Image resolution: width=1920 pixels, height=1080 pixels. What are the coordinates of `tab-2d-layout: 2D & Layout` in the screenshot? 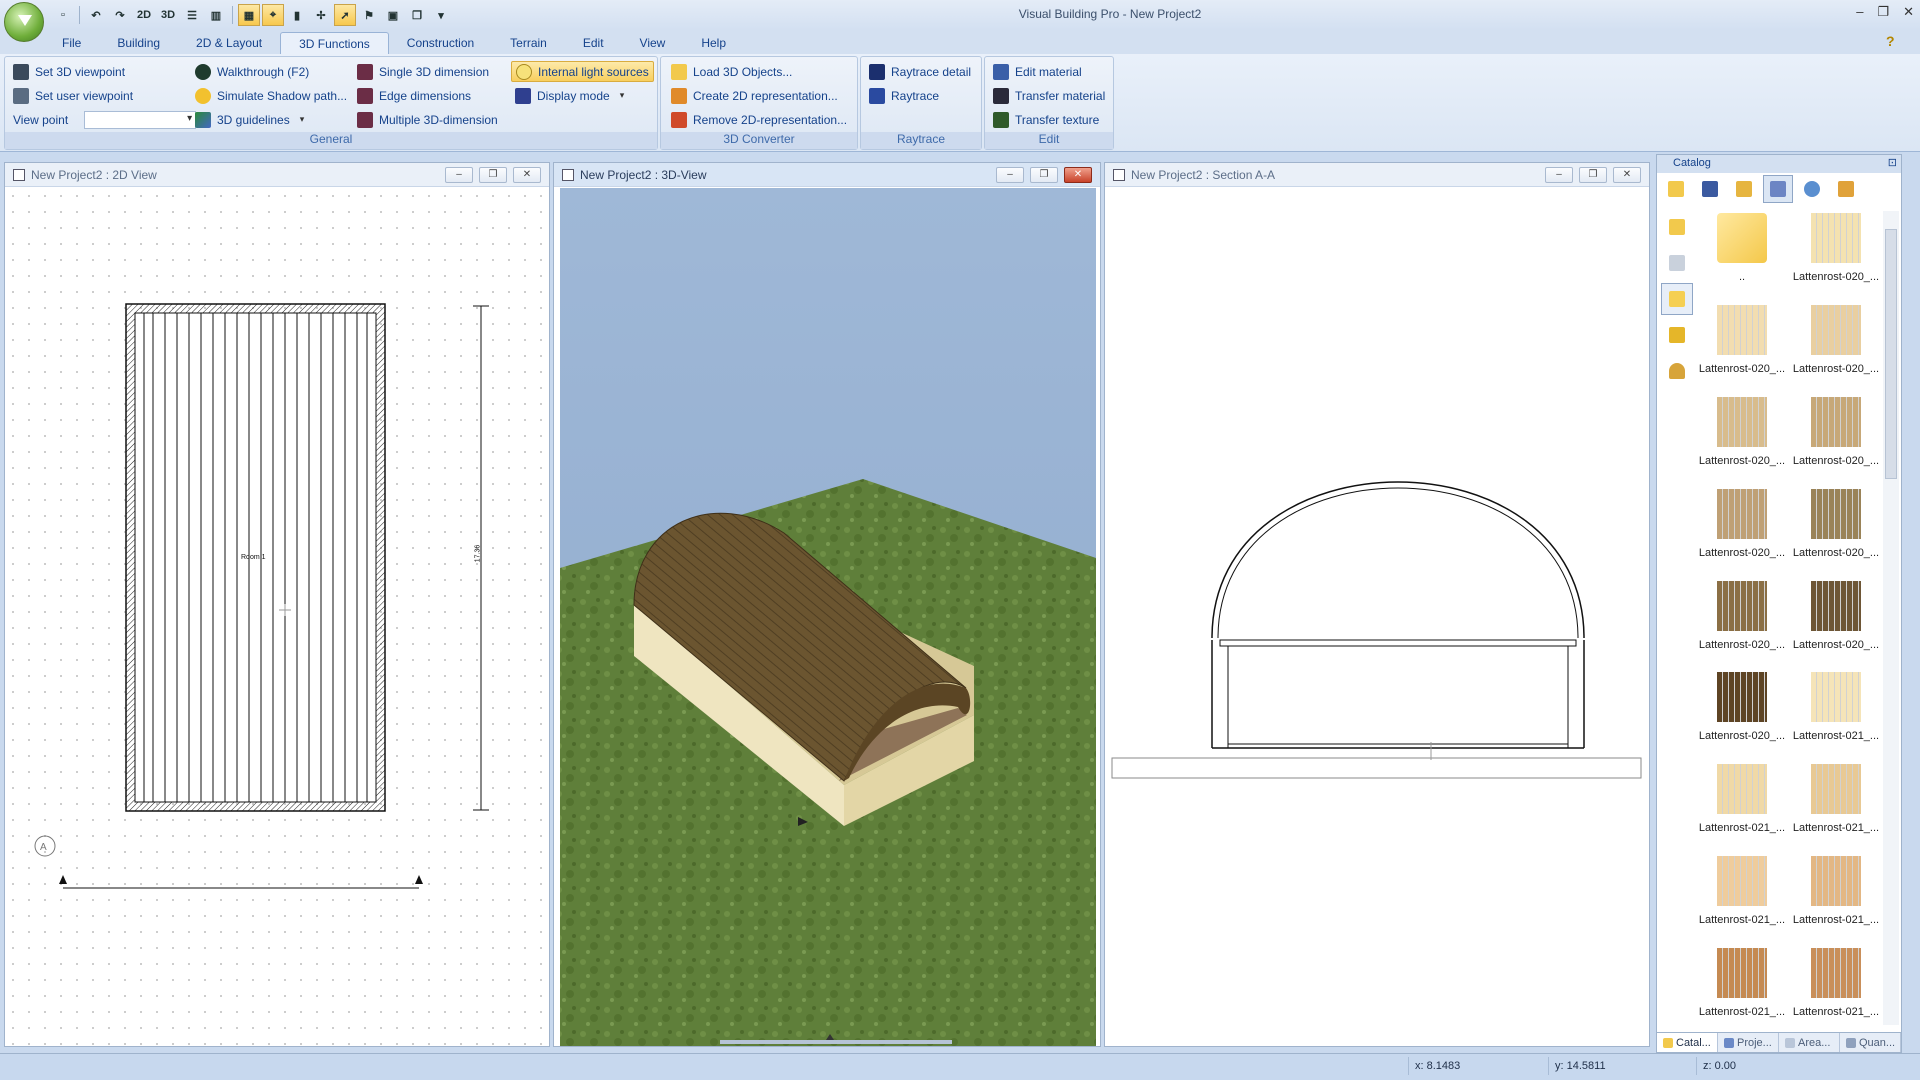 It's located at (229, 43).